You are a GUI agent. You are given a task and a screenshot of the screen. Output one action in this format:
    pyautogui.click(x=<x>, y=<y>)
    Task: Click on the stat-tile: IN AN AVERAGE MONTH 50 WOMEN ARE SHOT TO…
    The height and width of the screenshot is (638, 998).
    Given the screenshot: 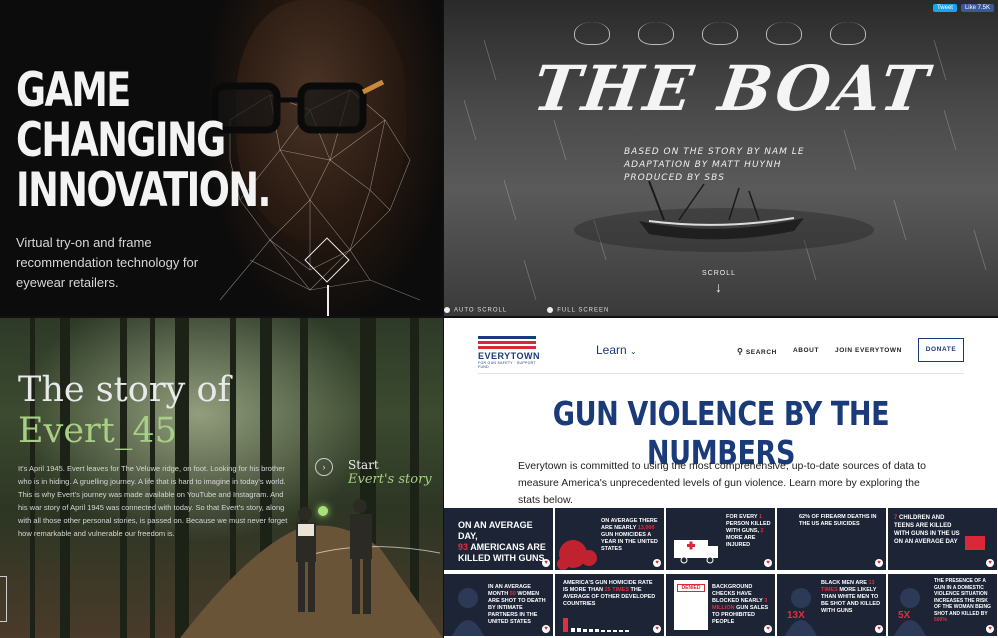 What is the action you would take?
    pyautogui.click(x=498, y=605)
    